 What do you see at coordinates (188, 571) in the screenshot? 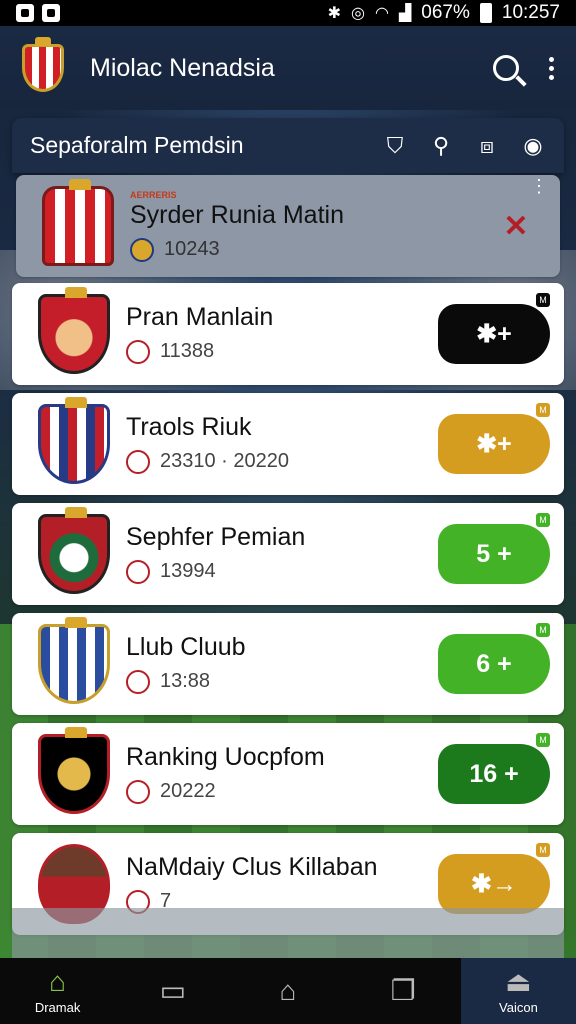
I see `club-score: 13994` at bounding box center [188, 571].